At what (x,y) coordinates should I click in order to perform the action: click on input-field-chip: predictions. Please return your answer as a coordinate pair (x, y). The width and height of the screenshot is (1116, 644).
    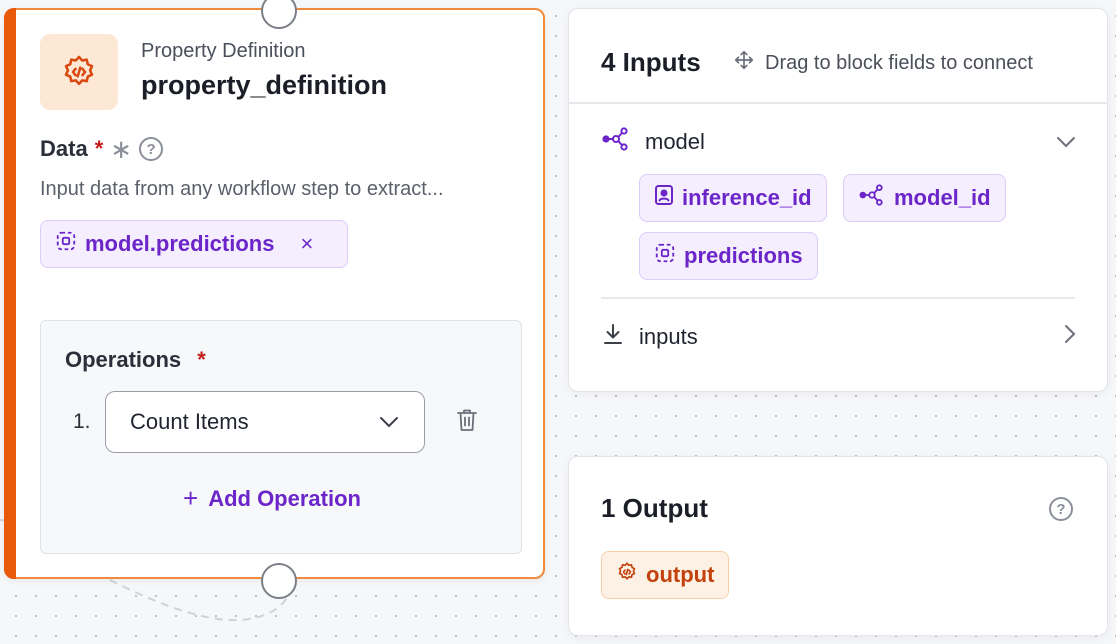
    Looking at the image, I should click on (728, 256).